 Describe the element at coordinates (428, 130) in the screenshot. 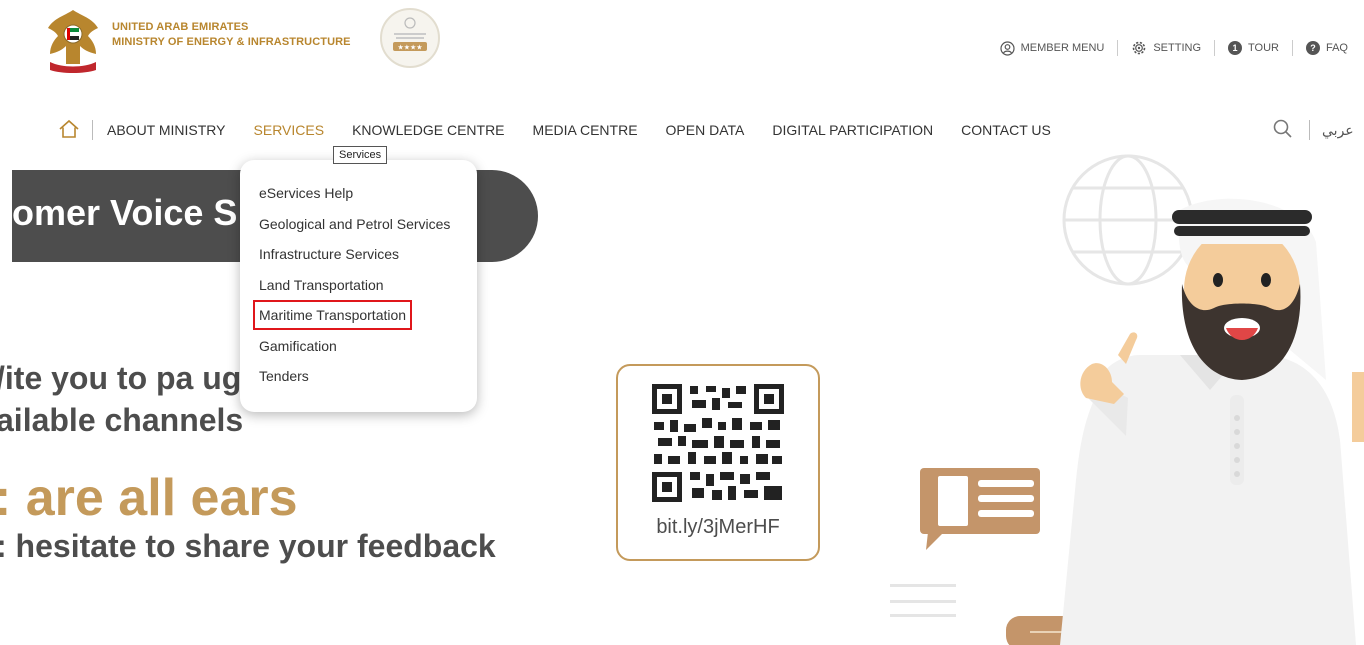

I see `nav-item-knowledge-centre: KNOWLEDGE CENTRE` at that location.